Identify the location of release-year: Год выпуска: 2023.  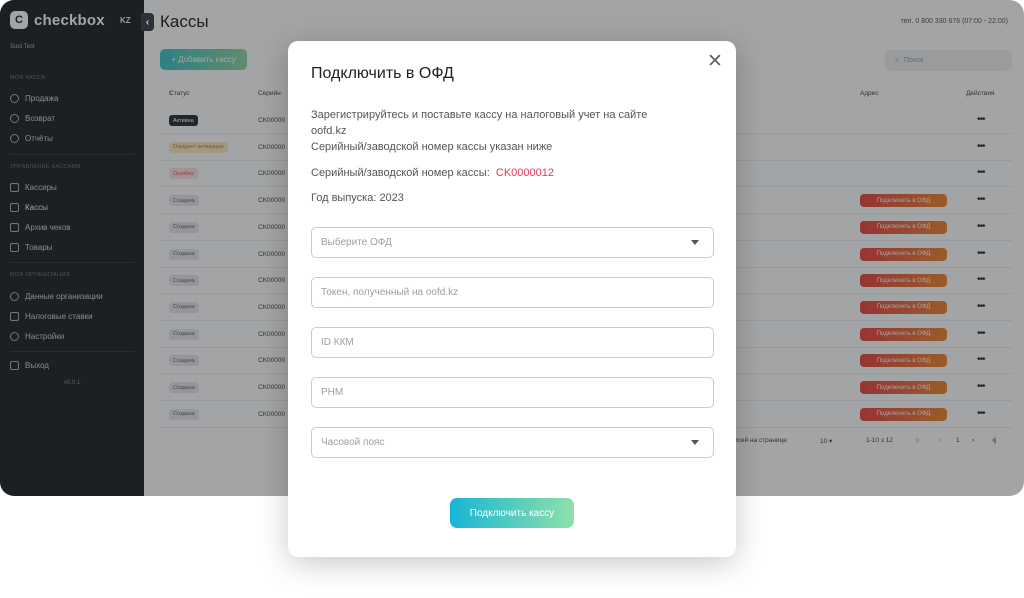
(357, 198).